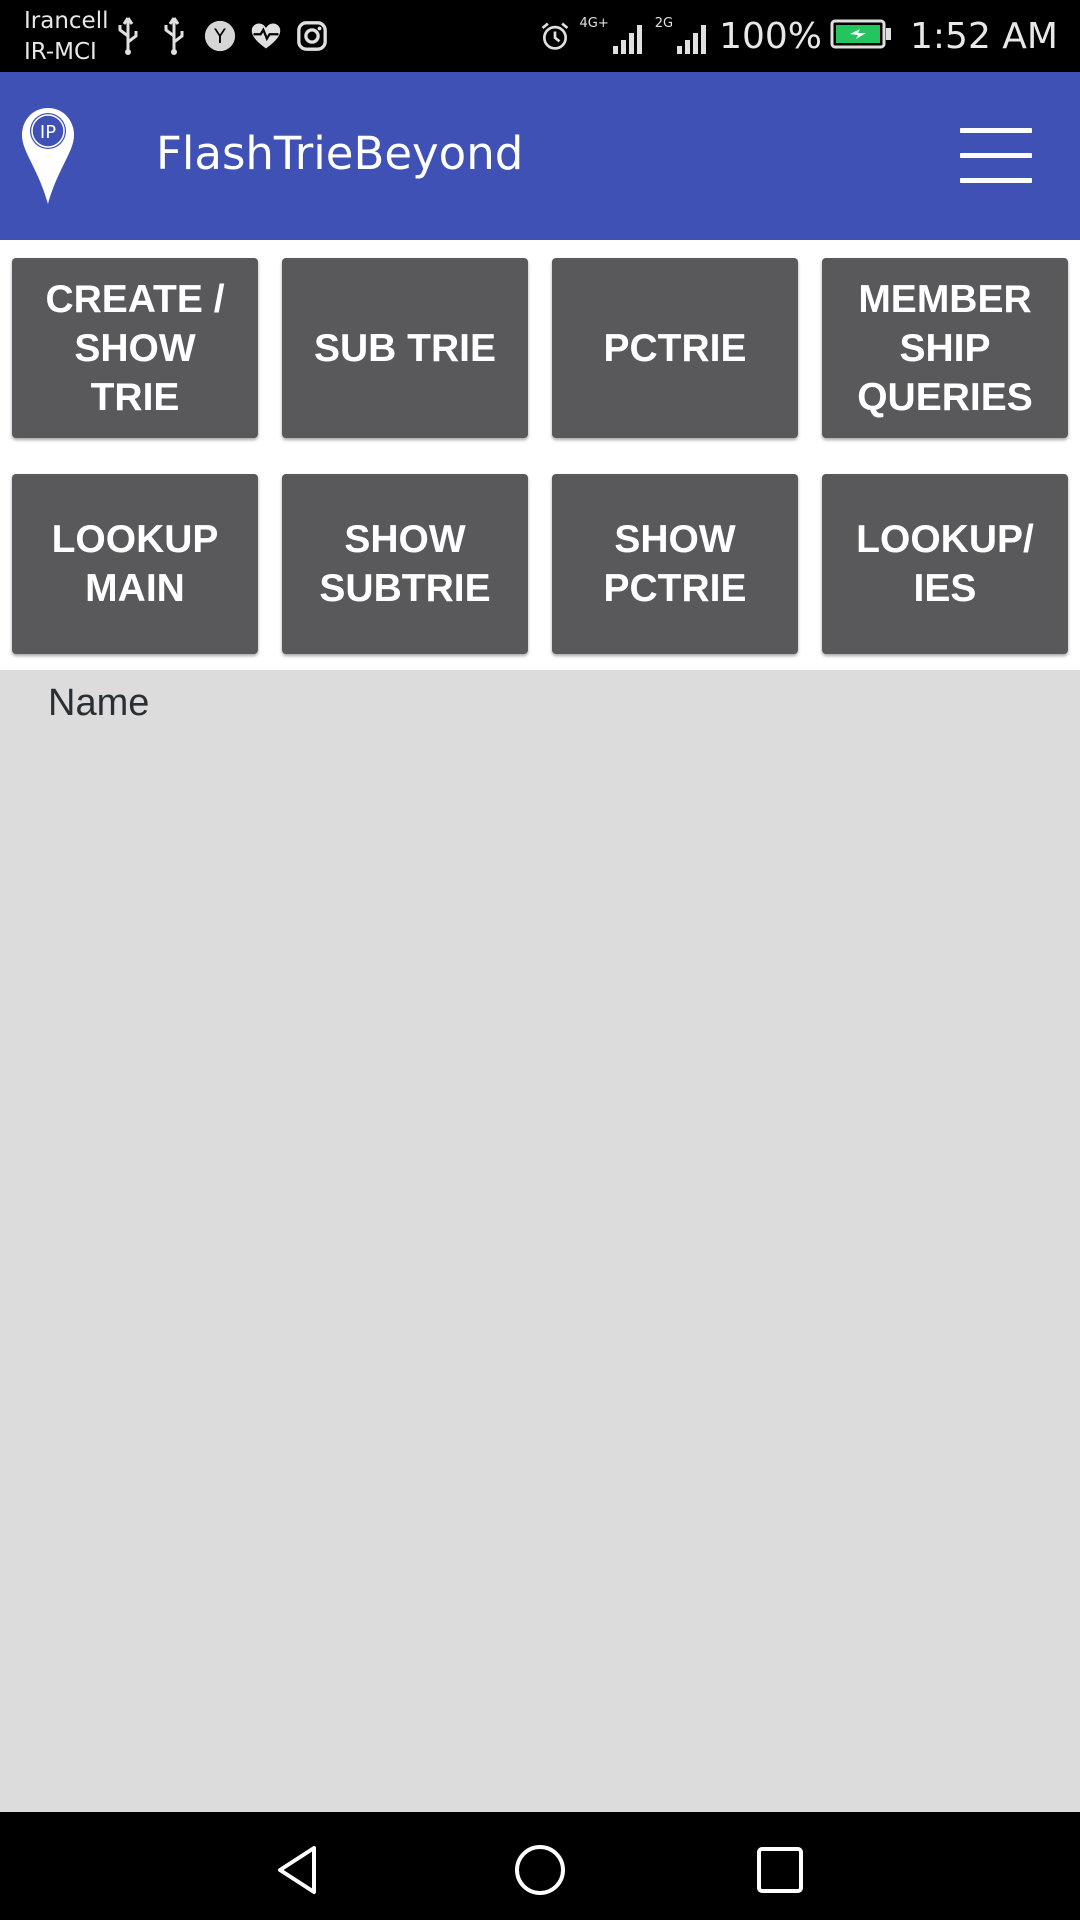 The height and width of the screenshot is (1920, 1080). What do you see at coordinates (66, 37) in the screenshot?
I see `carrier-info: Irancell IR-MCI` at bounding box center [66, 37].